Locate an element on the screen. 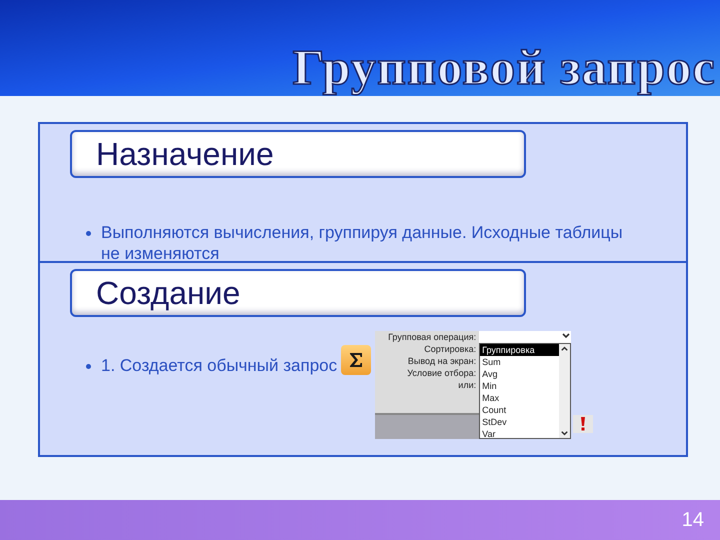 This screenshot has width=720, height=540. dropdown-option: Min is located at coordinates (520, 386).